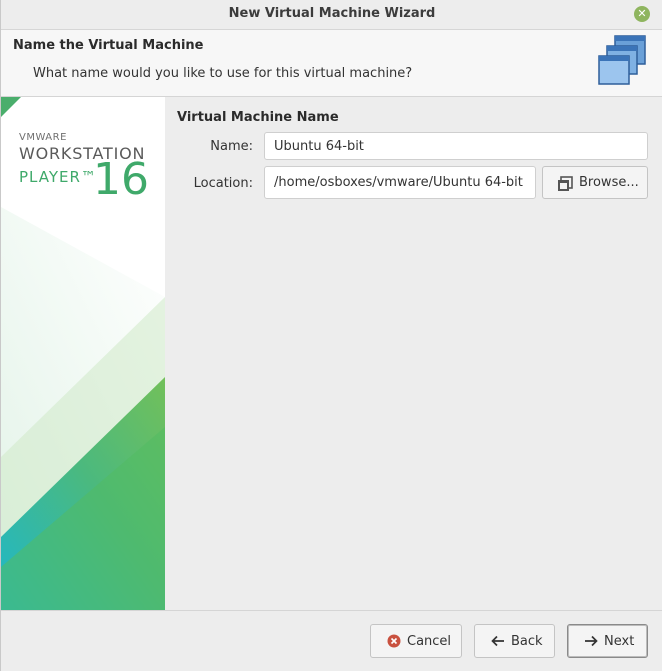  I want to click on next-button: Next, so click(607, 641).